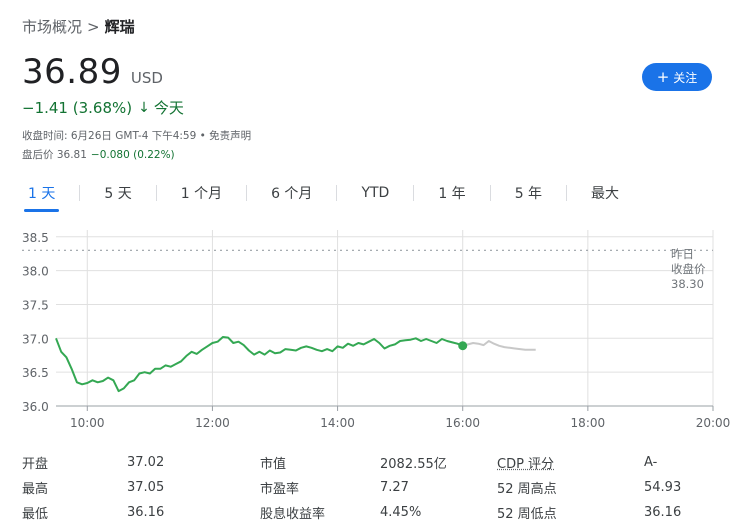 The width and height of the screenshot is (745, 526). What do you see at coordinates (35, 514) in the screenshot?
I see `stat-label-low: 最低` at bounding box center [35, 514].